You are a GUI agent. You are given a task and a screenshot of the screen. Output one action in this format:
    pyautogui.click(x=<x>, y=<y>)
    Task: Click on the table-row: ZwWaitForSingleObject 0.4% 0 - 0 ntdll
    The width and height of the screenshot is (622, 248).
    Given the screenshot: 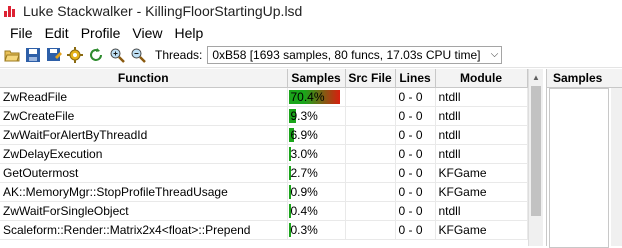 What is the action you would take?
    pyautogui.click(x=264, y=211)
    